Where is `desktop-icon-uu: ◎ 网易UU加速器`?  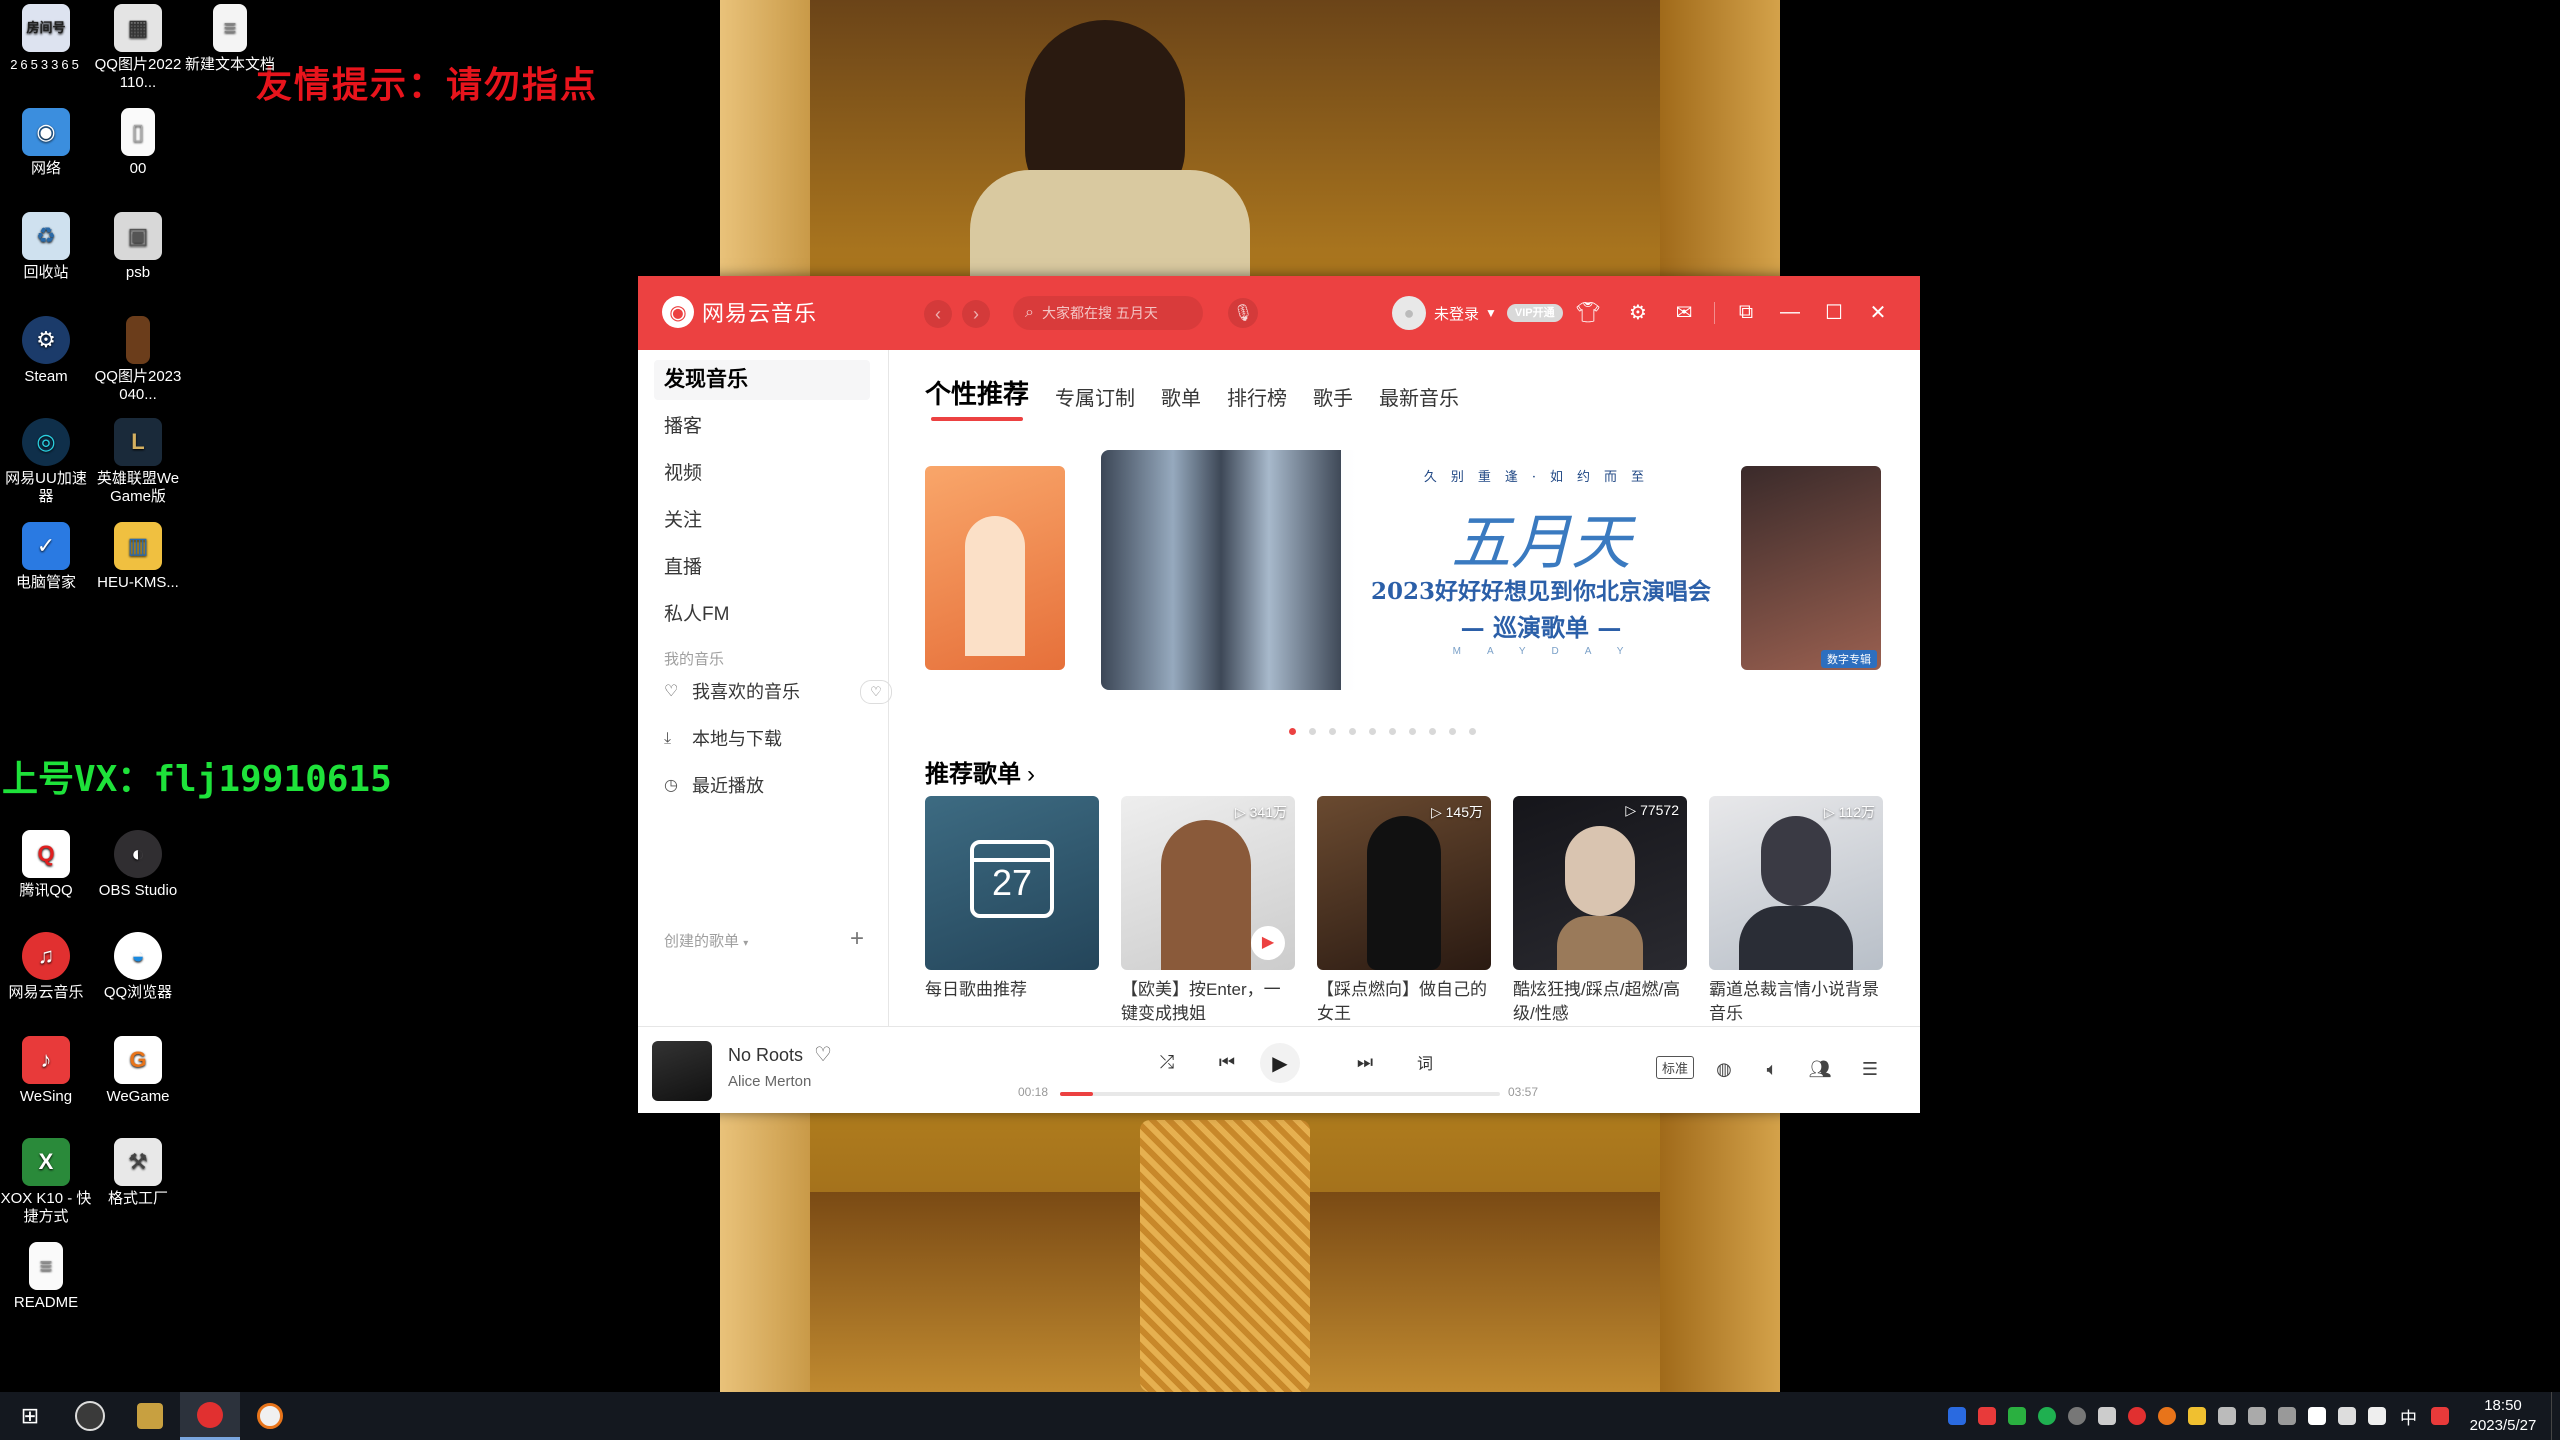 desktop-icon-uu: ◎ 网易UU加速器 is located at coordinates (46, 462).